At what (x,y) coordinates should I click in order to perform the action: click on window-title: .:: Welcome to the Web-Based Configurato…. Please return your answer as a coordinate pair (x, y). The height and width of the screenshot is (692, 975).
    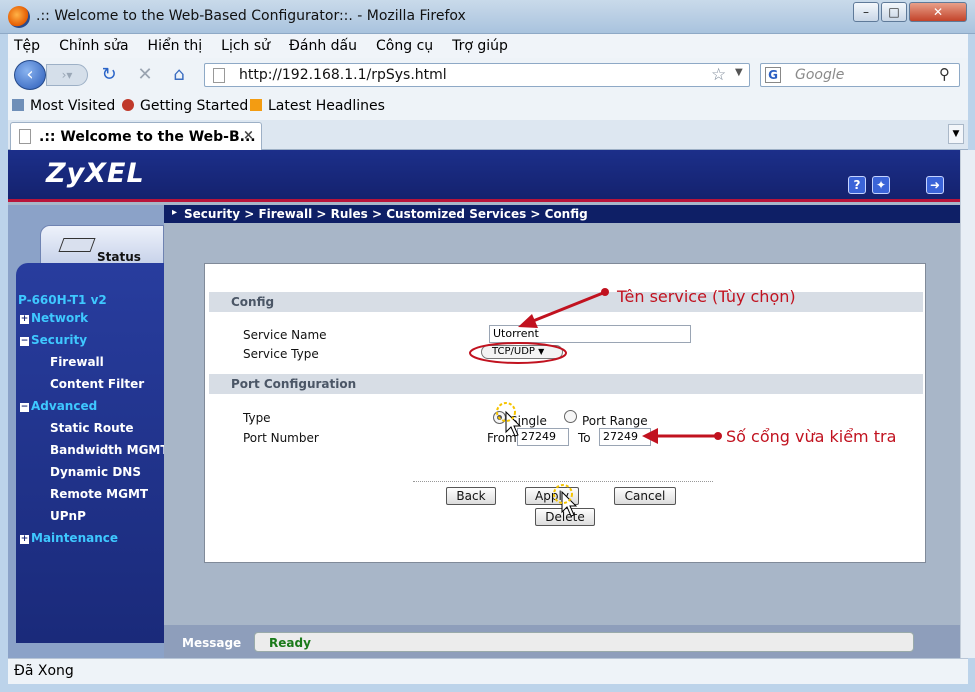
    Looking at the image, I should click on (251, 16).